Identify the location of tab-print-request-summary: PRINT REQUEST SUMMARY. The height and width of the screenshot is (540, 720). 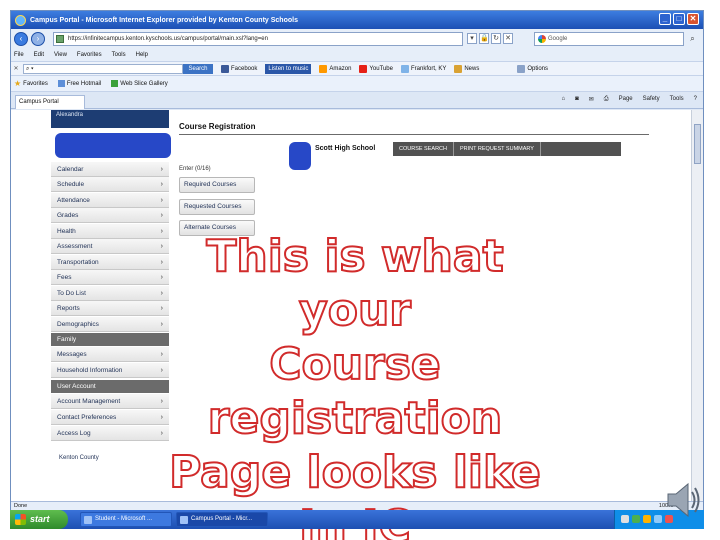
(497, 149).